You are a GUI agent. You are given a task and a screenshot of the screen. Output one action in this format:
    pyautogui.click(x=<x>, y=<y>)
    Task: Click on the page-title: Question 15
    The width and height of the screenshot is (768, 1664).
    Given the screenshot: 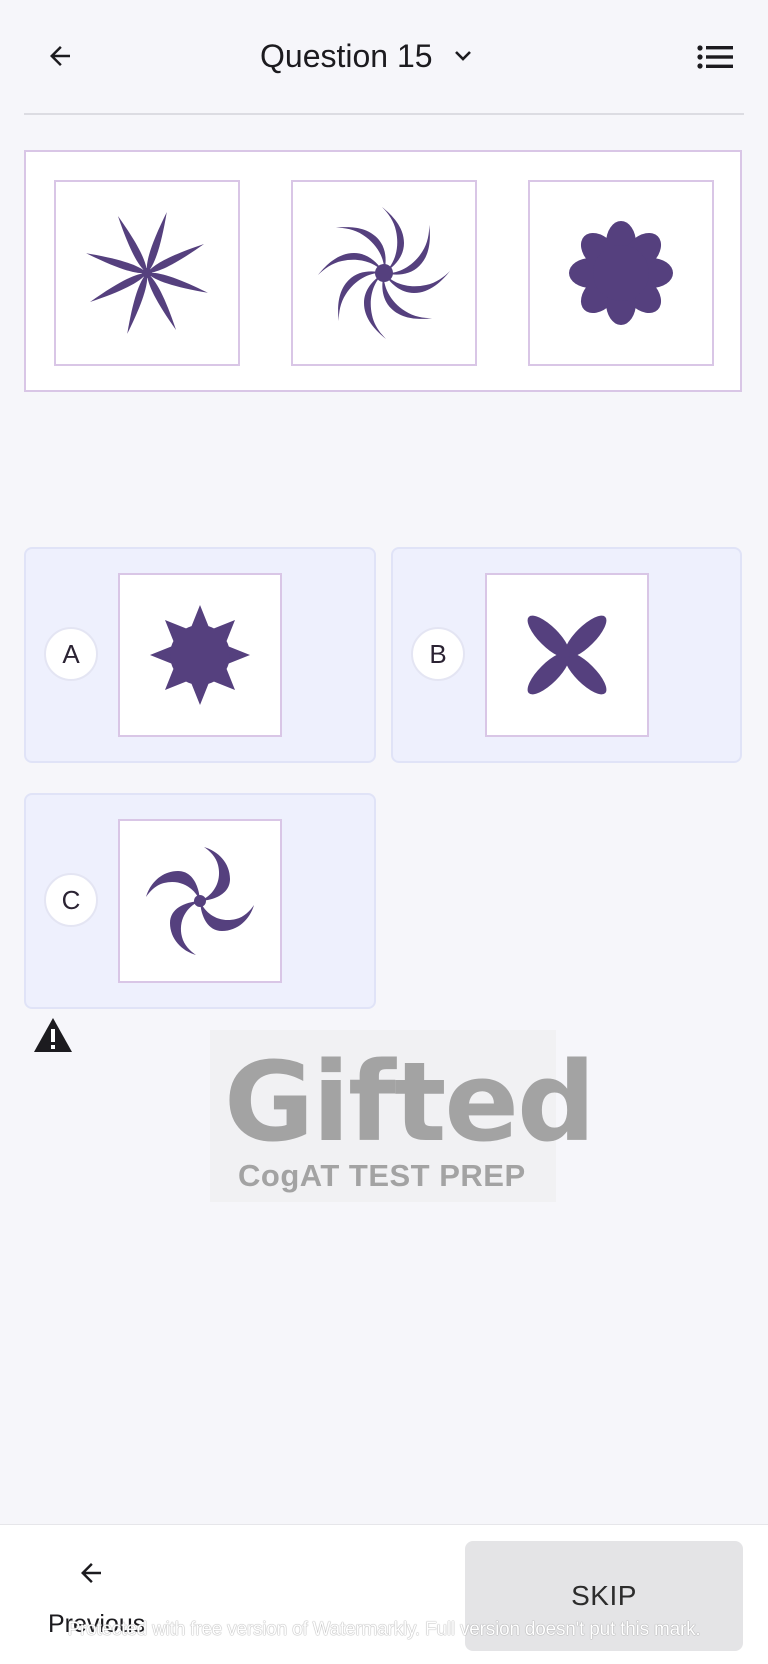 What is the action you would take?
    pyautogui.click(x=346, y=55)
    